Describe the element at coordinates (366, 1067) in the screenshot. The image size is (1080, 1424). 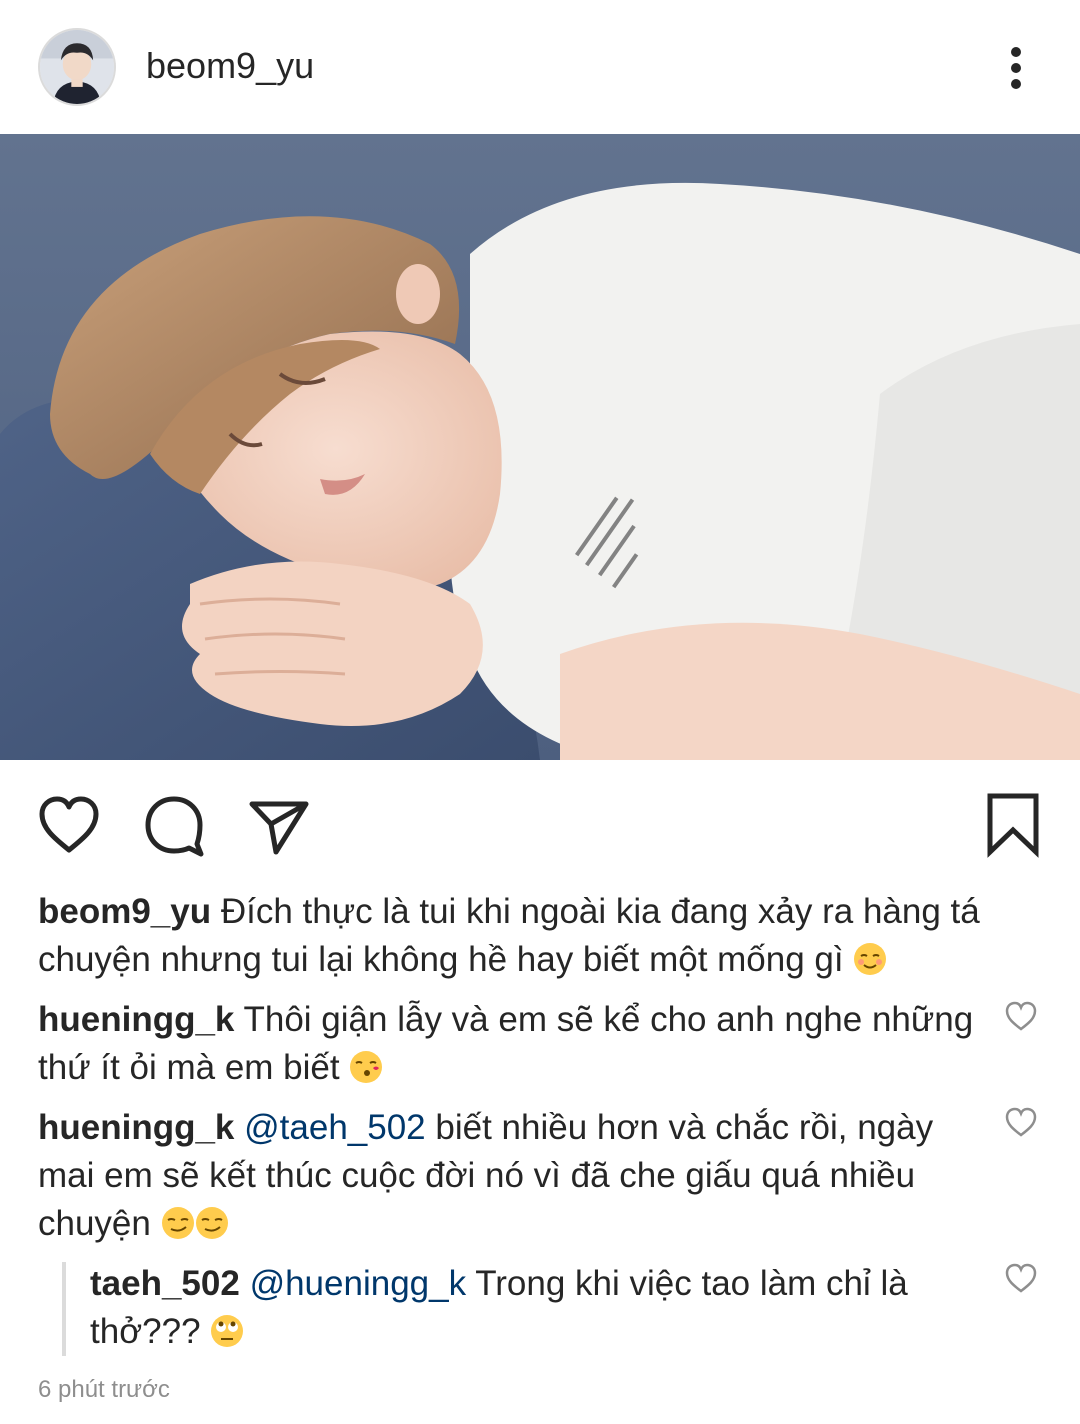
I see `kissing-face-emoji` at that location.